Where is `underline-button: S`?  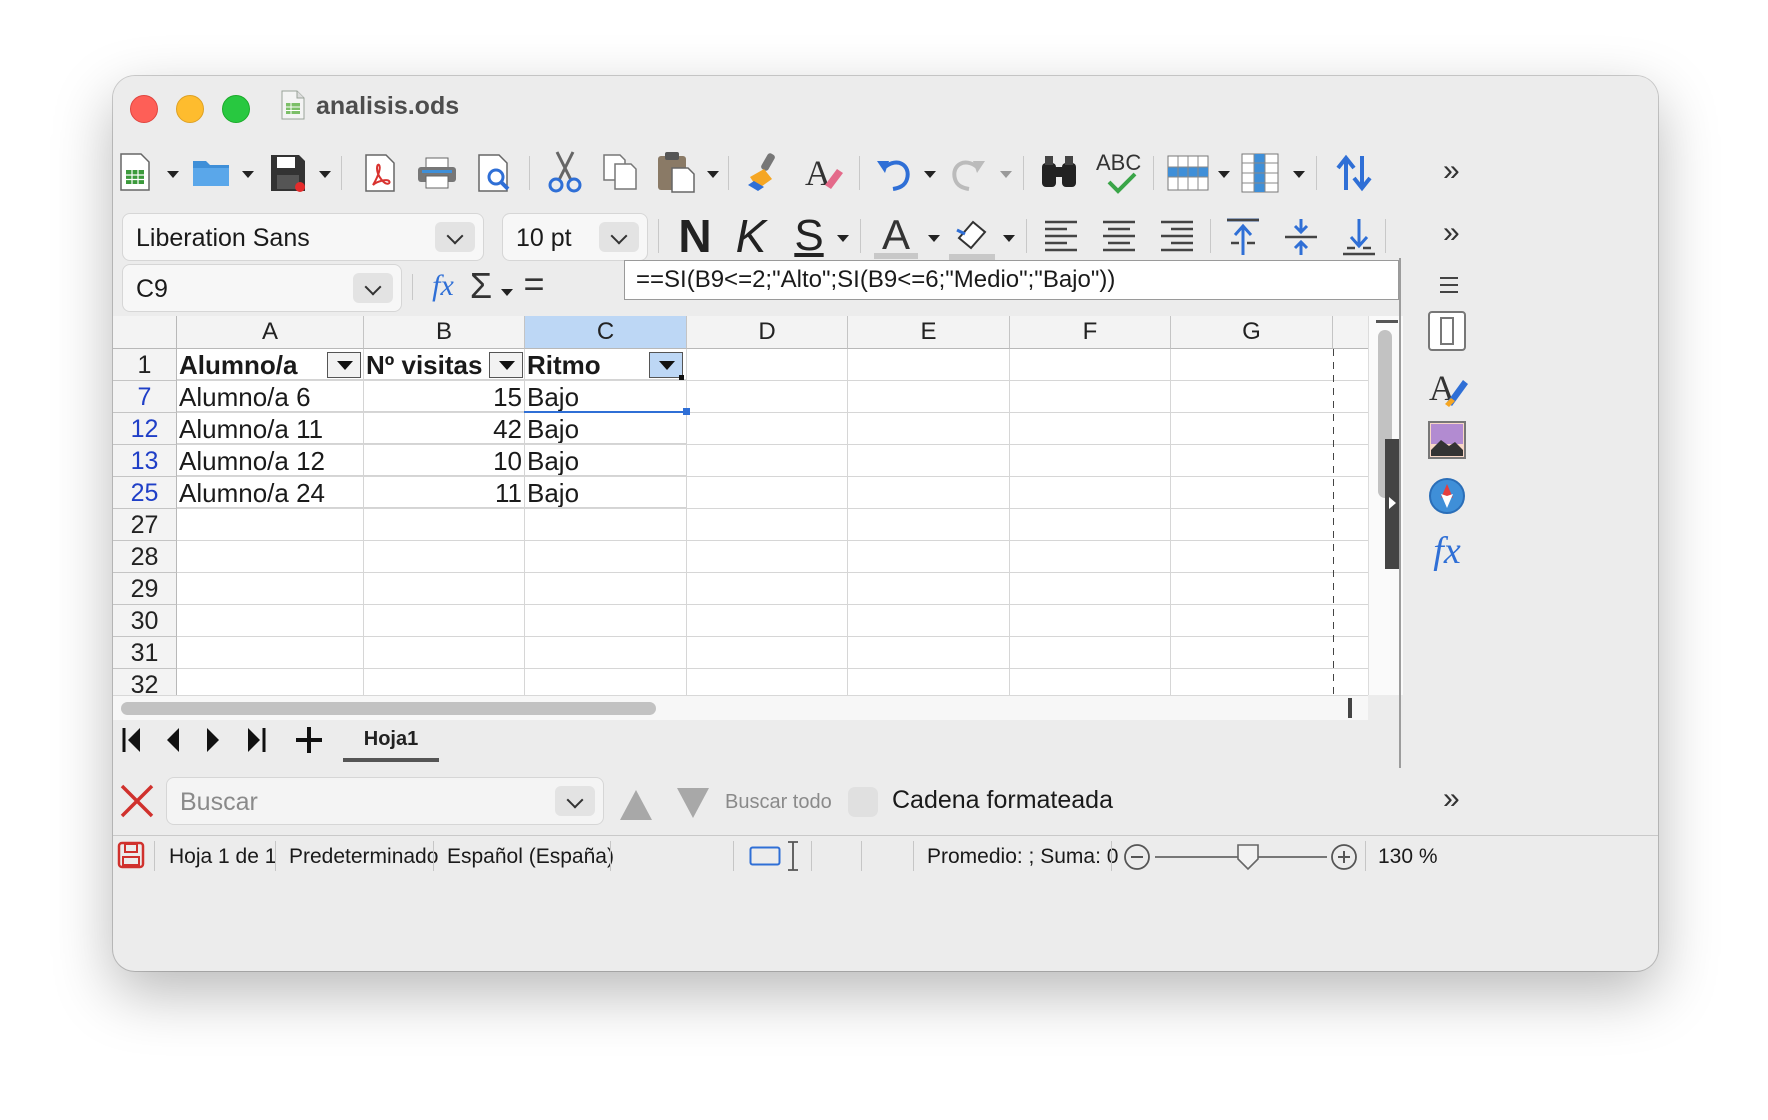 underline-button: S is located at coordinates (809, 236).